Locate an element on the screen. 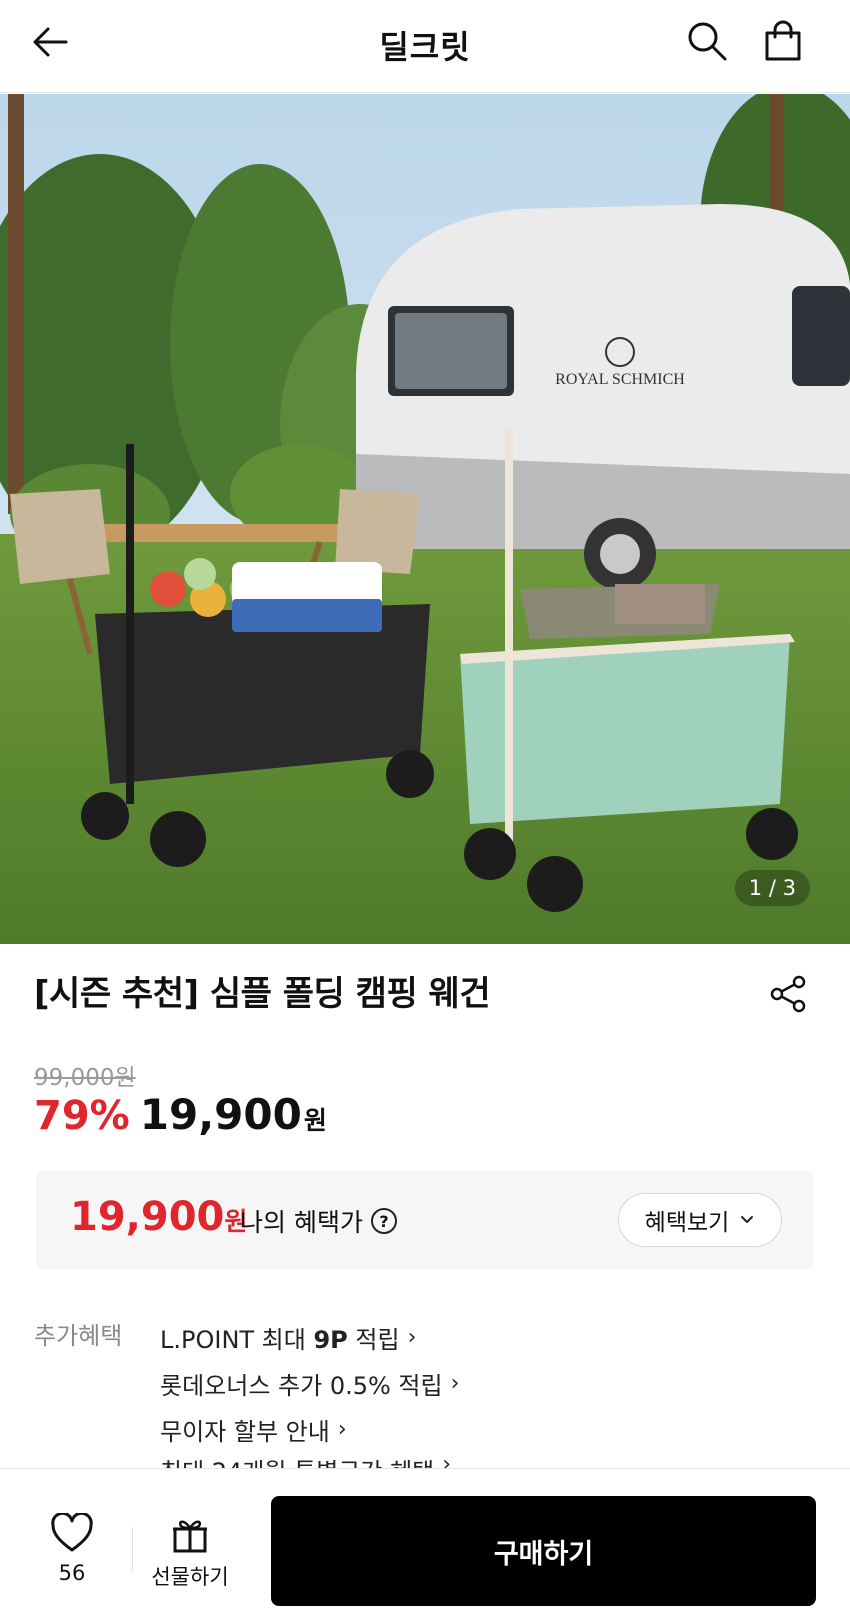 The image size is (850, 1621). top-header: 딜크릿 is located at coordinates (425, 46).